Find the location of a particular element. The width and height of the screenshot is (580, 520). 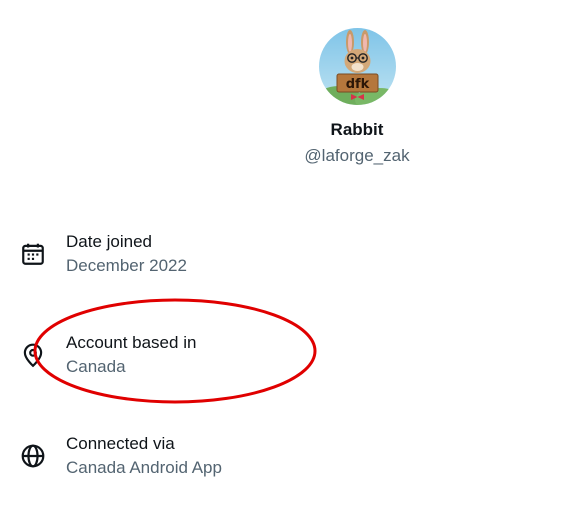

detail-label: Date joined is located at coordinates (109, 241).